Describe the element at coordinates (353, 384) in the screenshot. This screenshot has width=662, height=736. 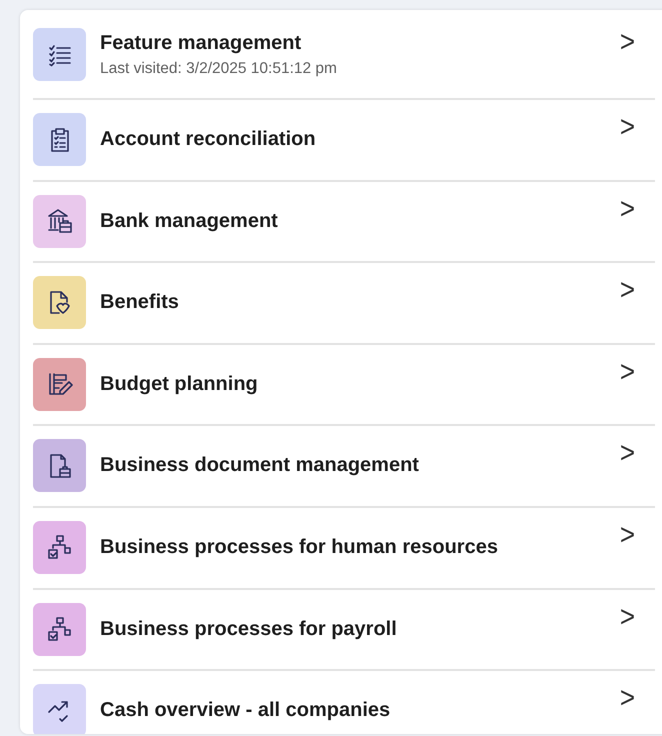
I see `item-title: Budget planning` at that location.